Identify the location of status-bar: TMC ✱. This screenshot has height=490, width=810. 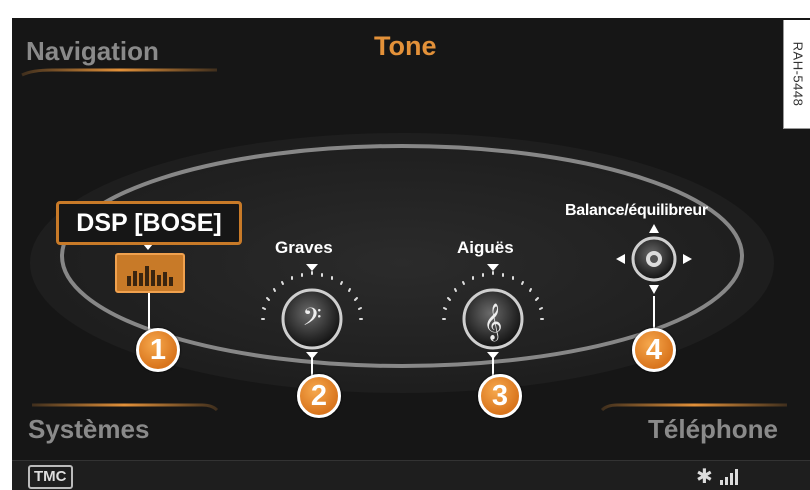
(411, 475).